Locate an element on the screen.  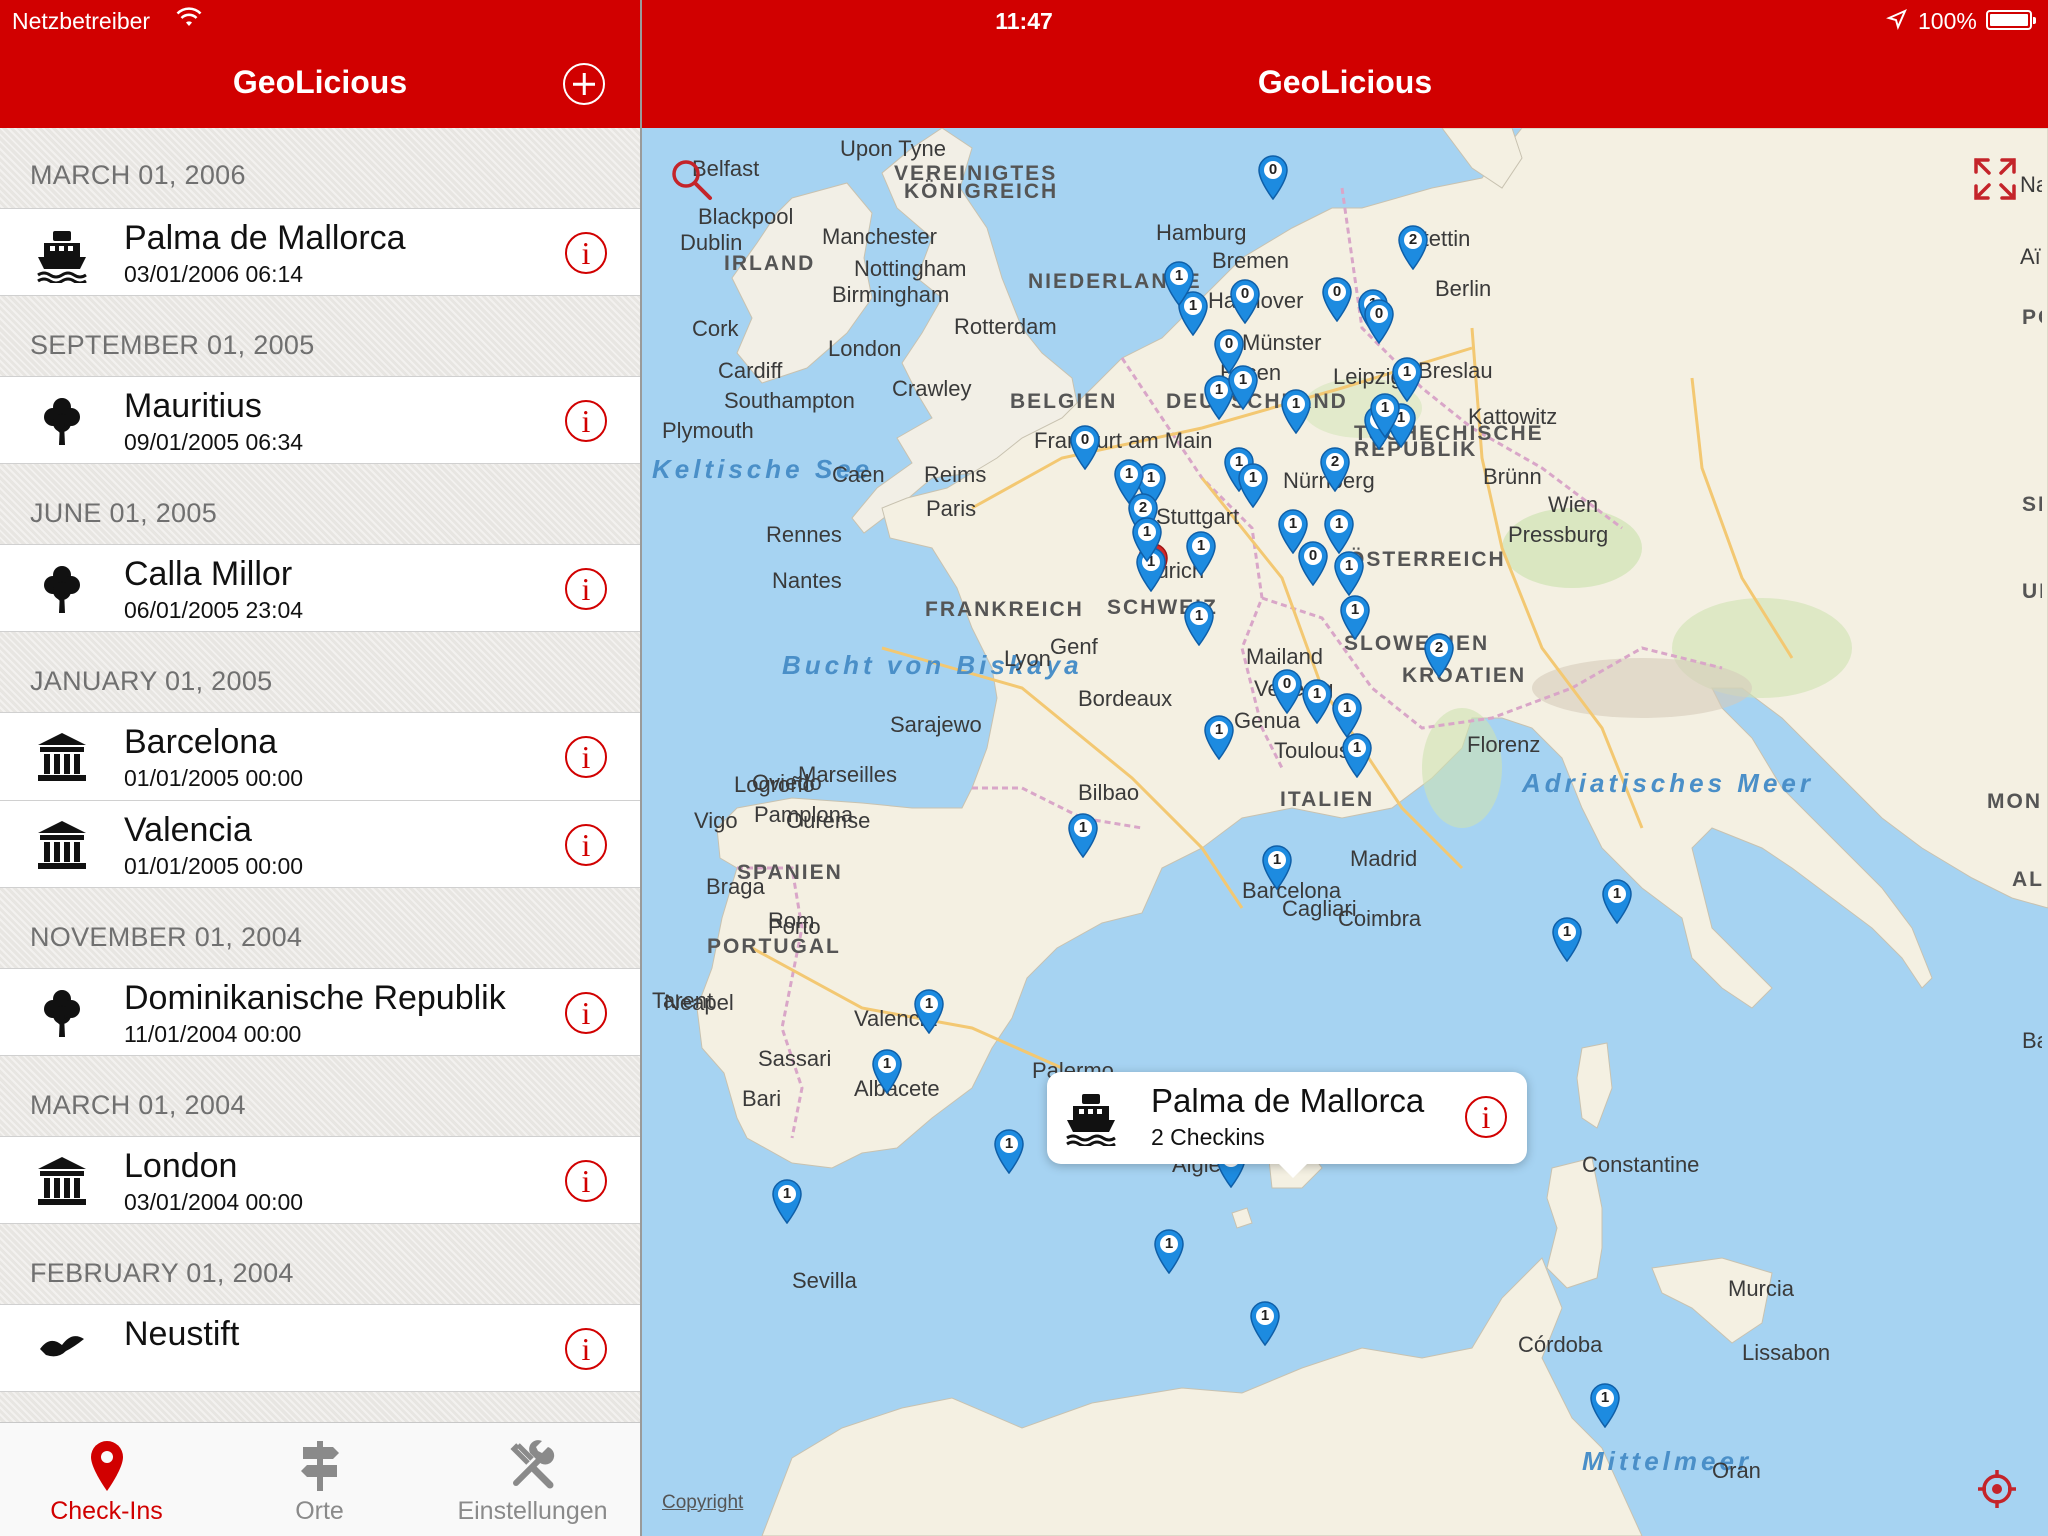
section-header: MARCH 01, 2006 is located at coordinates (138, 175).